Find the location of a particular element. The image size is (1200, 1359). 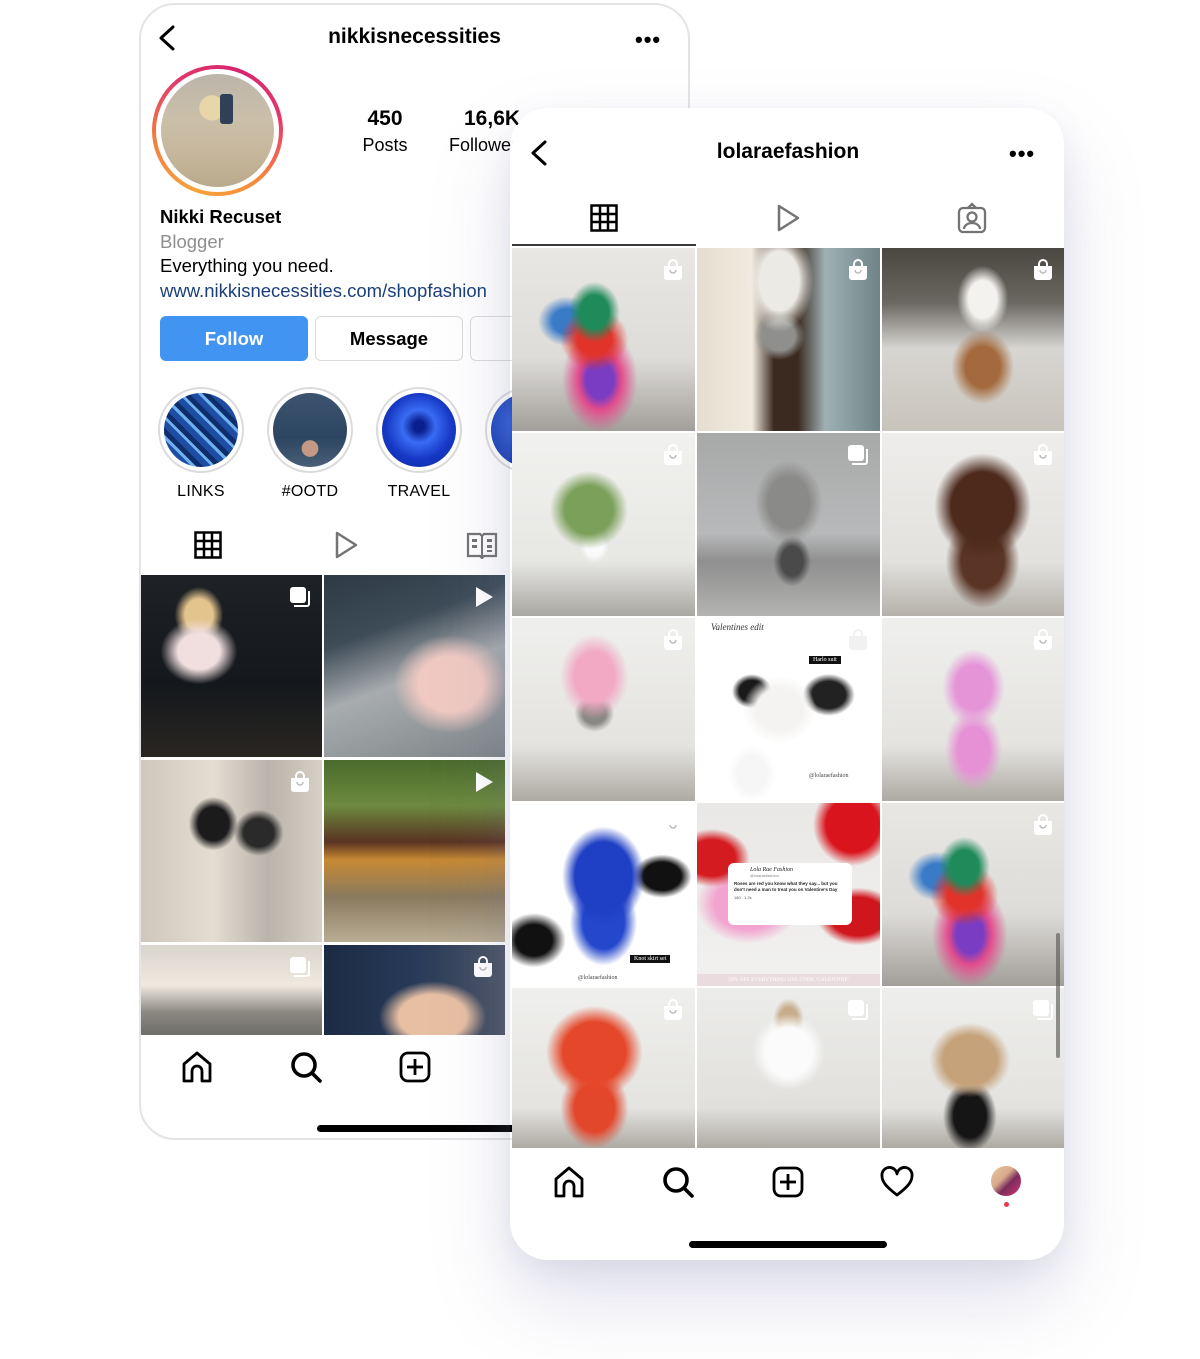

reel-icon is located at coordinates (484, 597).